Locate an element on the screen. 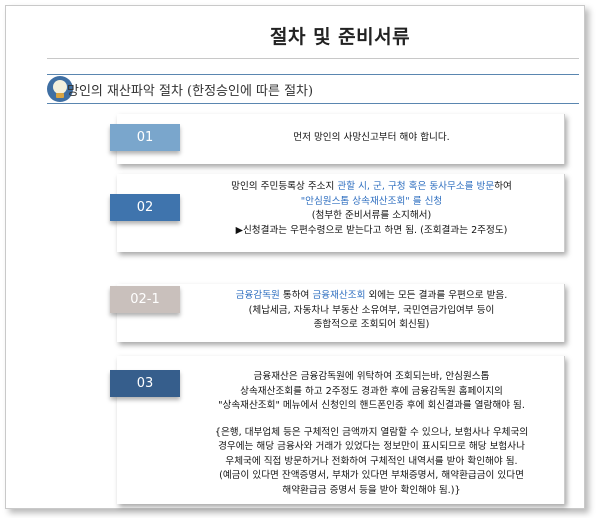  step-02-line1: 망인의 주민등록상 주소지 관할 시, 군, 구청 혹은 동사무소를 방문하여 is located at coordinates (371, 187).